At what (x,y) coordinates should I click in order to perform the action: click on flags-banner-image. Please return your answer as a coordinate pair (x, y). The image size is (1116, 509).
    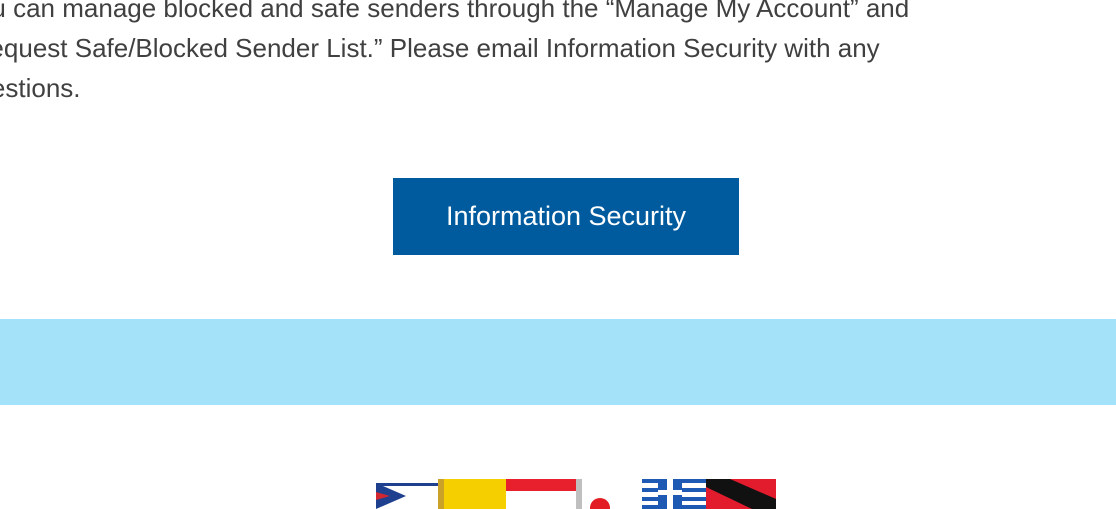
    Looking at the image, I should click on (576, 494).